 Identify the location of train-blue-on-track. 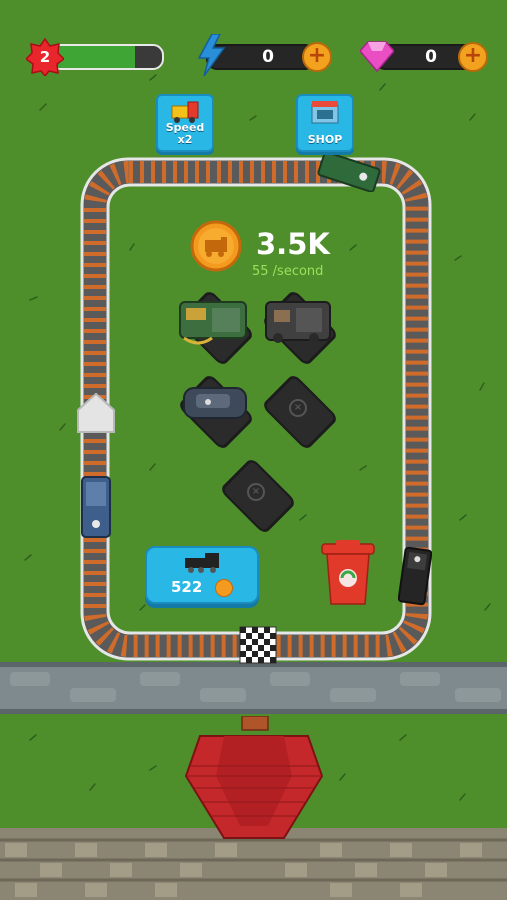
(96, 507).